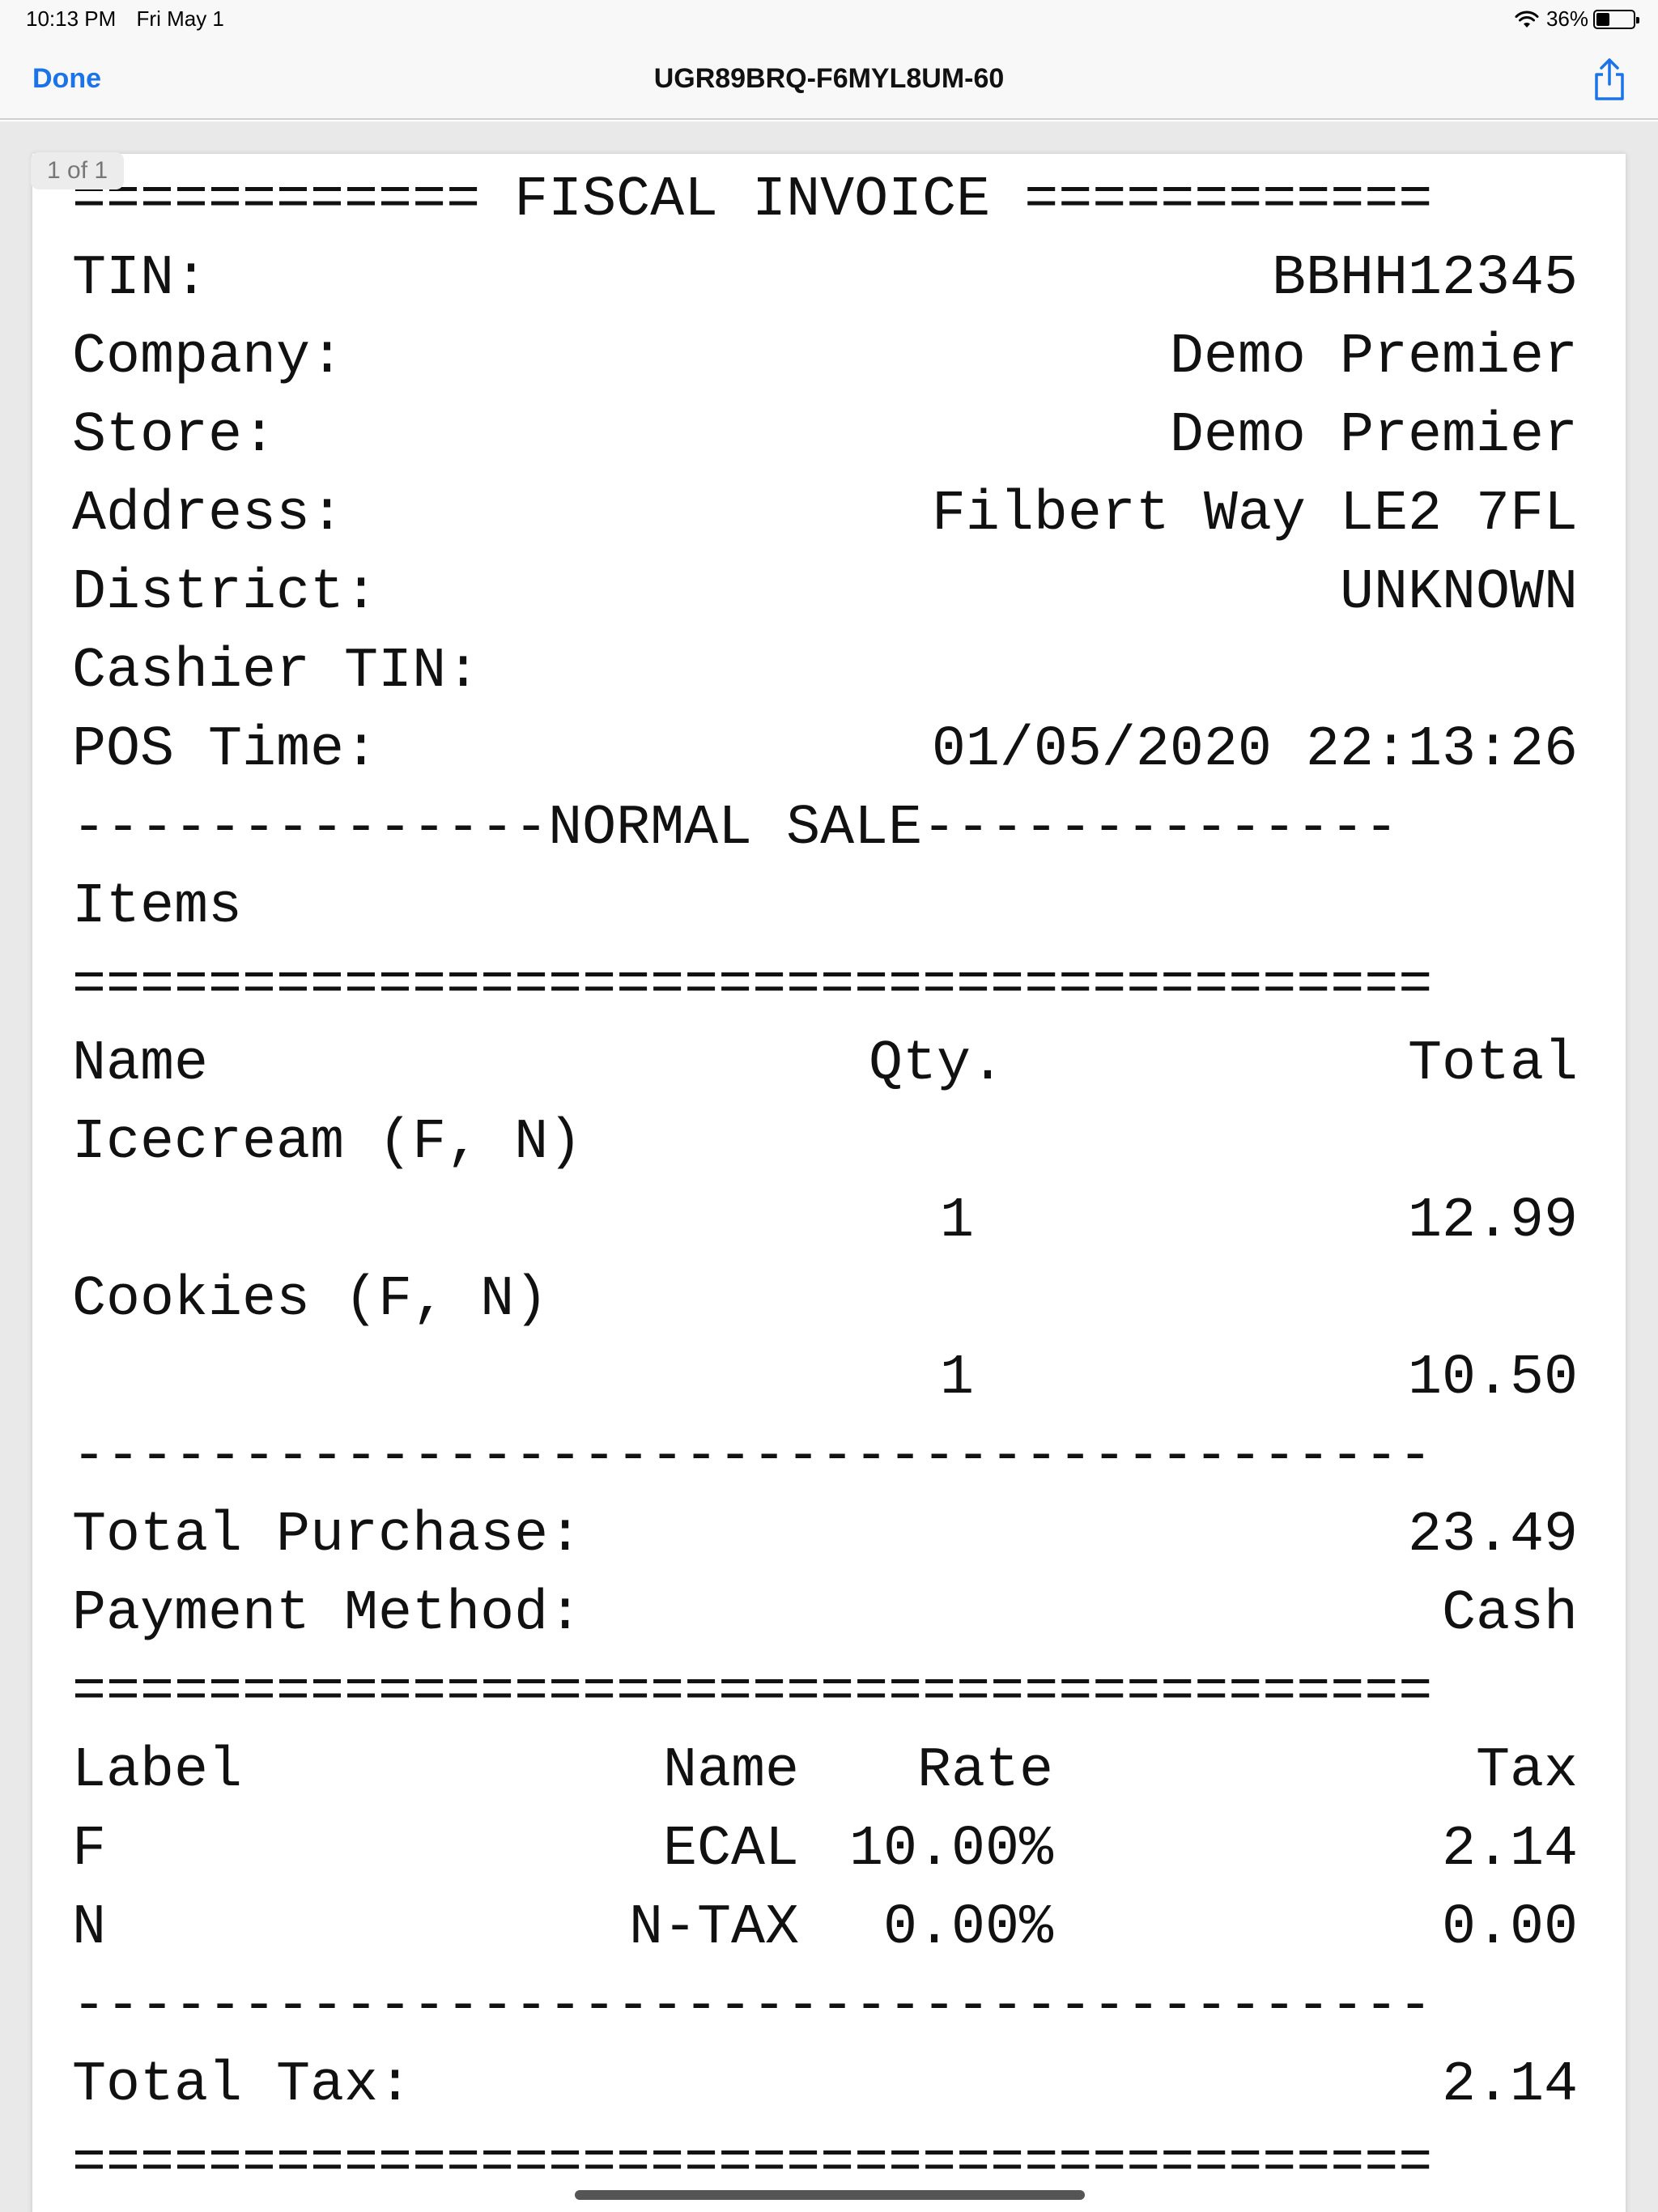  I want to click on field-label: Address:, so click(208, 515).